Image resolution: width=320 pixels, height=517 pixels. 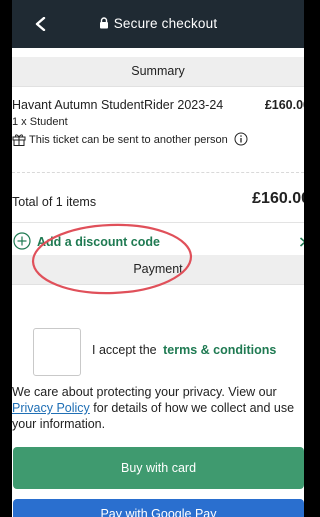 I want to click on page-title-text: Secure checkout, so click(x=165, y=23).